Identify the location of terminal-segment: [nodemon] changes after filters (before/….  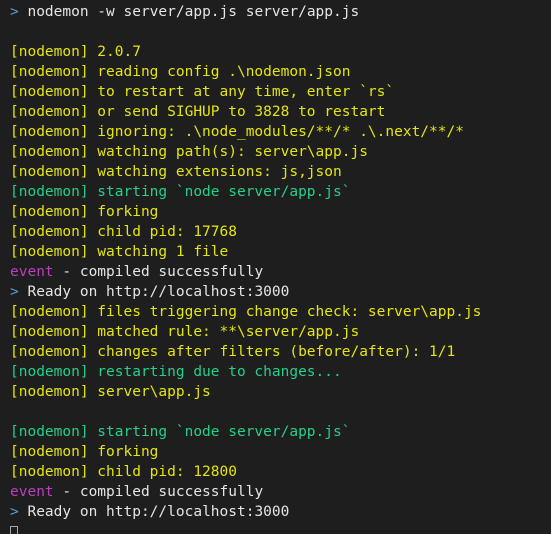
(233, 352).